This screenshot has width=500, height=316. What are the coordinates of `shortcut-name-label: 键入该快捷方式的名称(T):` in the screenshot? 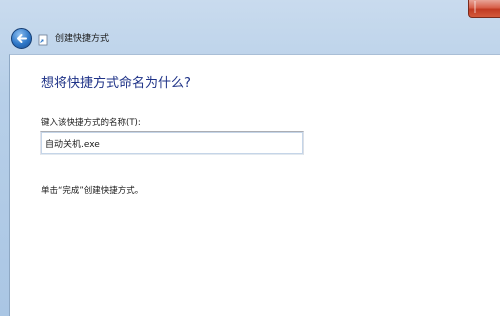 It's located at (91, 123).